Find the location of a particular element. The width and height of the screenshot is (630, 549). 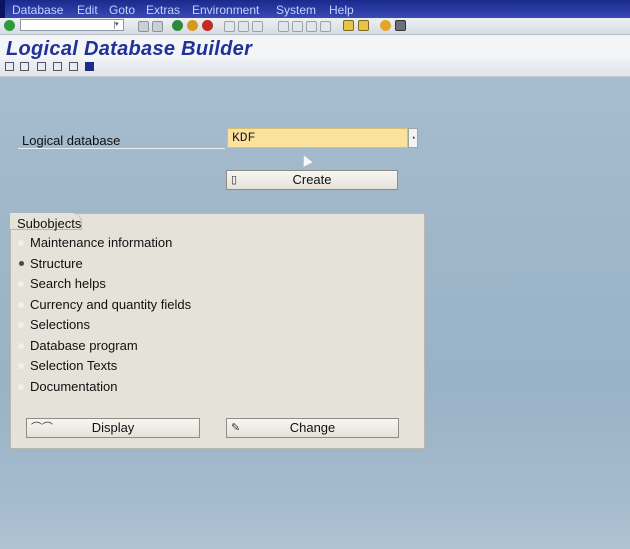

menu-help: Help is located at coordinates (341, 10).